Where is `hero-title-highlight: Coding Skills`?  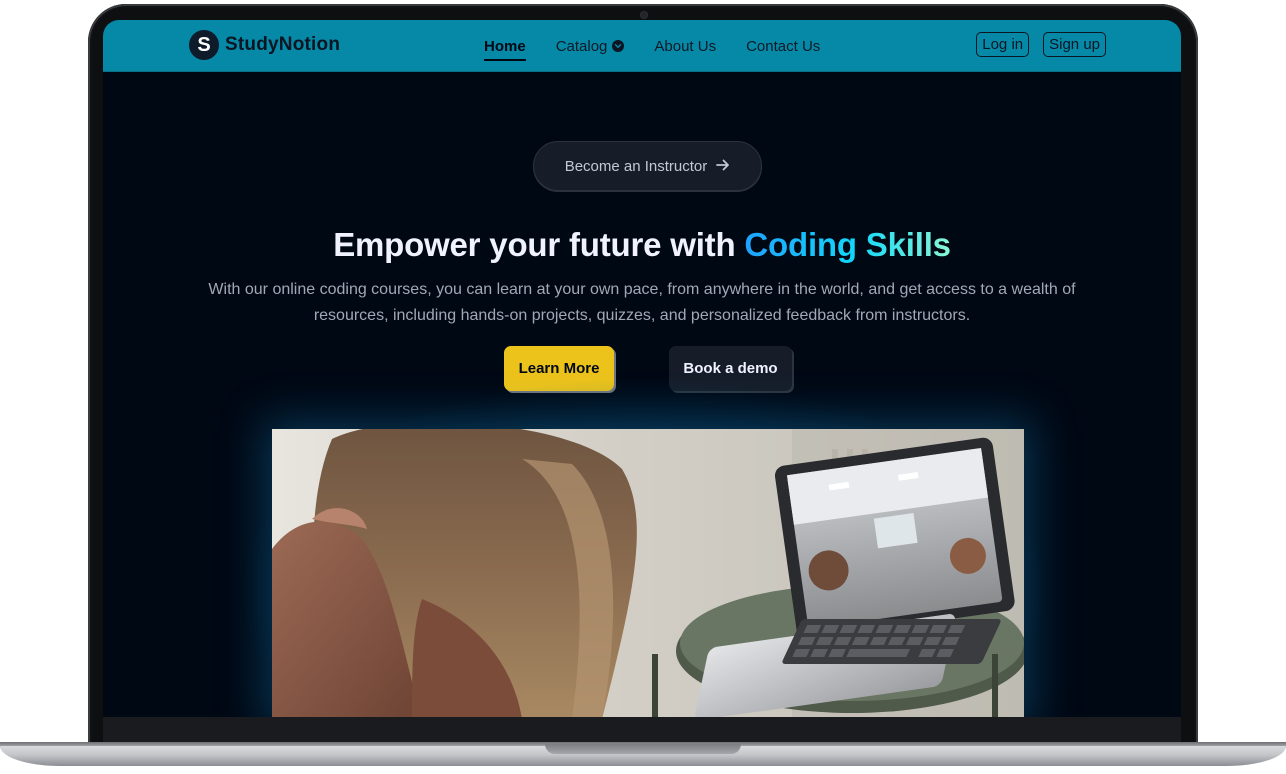
hero-title-highlight: Coding Skills is located at coordinates (847, 244).